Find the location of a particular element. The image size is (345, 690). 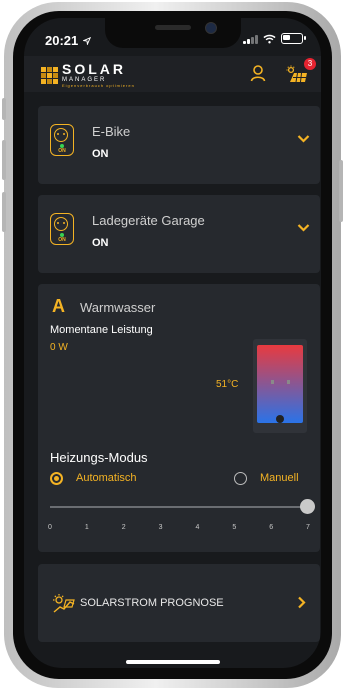

volume-up-button is located at coordinates (4, 160).